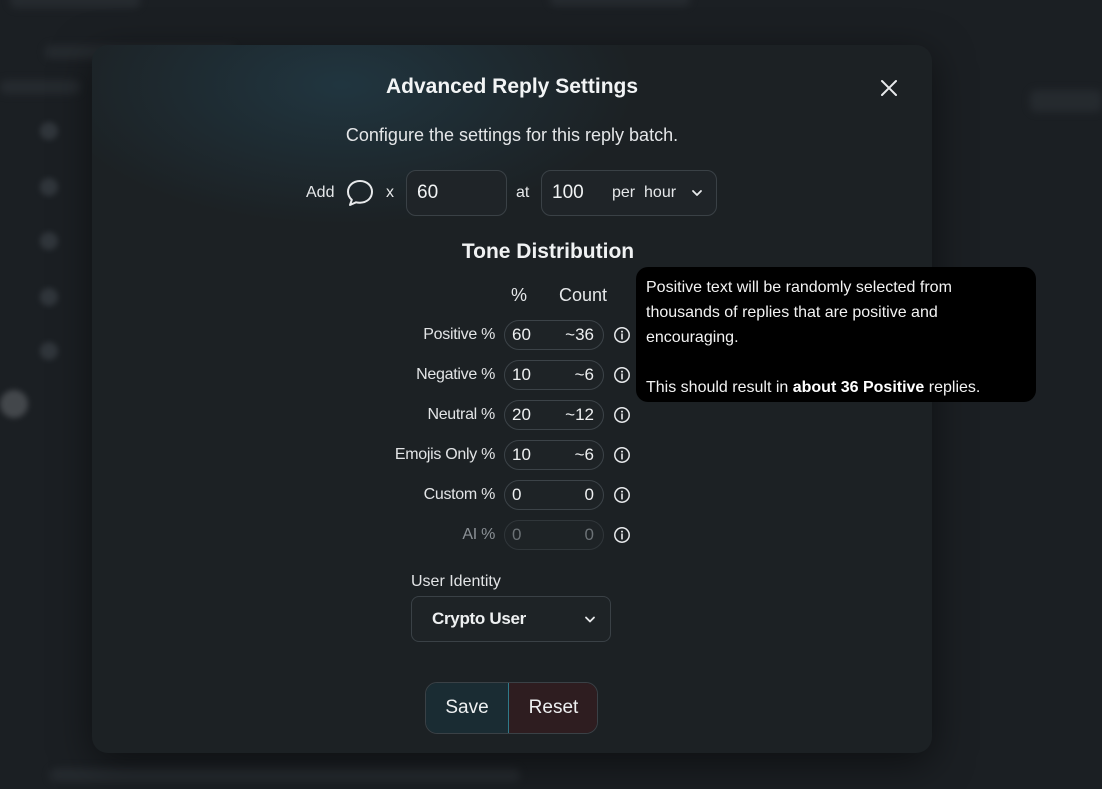 The width and height of the screenshot is (1102, 789). What do you see at coordinates (372, 495) in the screenshot?
I see `tone-row-custom: Custom % 0 0` at bounding box center [372, 495].